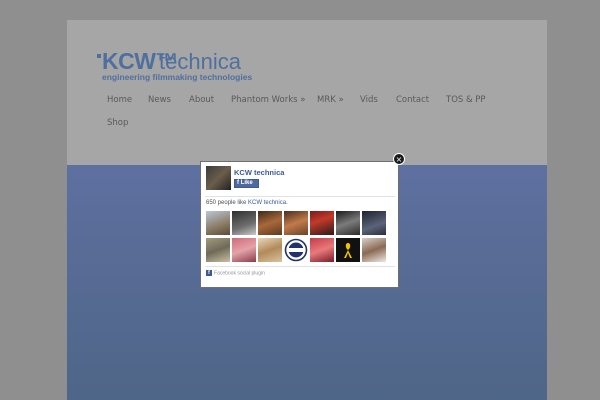 This screenshot has width=600, height=400. What do you see at coordinates (412, 100) in the screenshot?
I see `nav-item-contact: Contact` at bounding box center [412, 100].